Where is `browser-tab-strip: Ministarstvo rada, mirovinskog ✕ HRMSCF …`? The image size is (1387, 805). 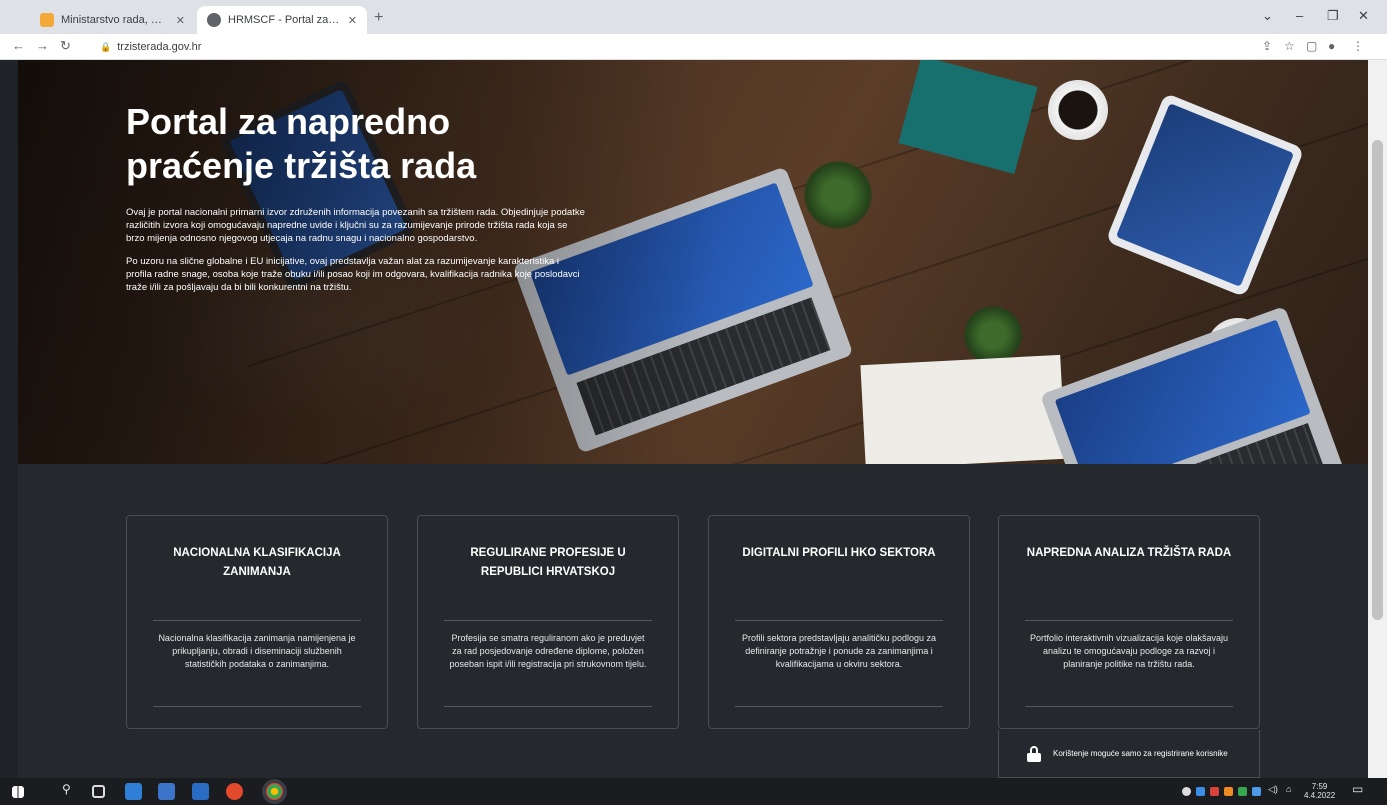
browser-tab-strip: Ministarstvo rada, mirovinskog ✕ HRMSCF … is located at coordinates (693, 17).